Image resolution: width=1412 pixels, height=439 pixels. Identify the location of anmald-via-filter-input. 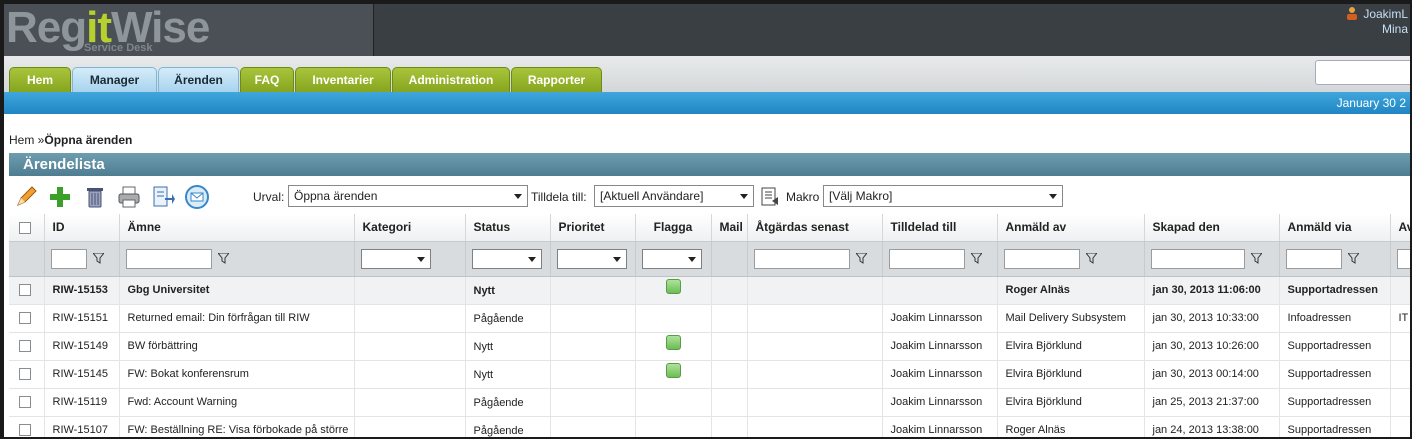
(1313, 258).